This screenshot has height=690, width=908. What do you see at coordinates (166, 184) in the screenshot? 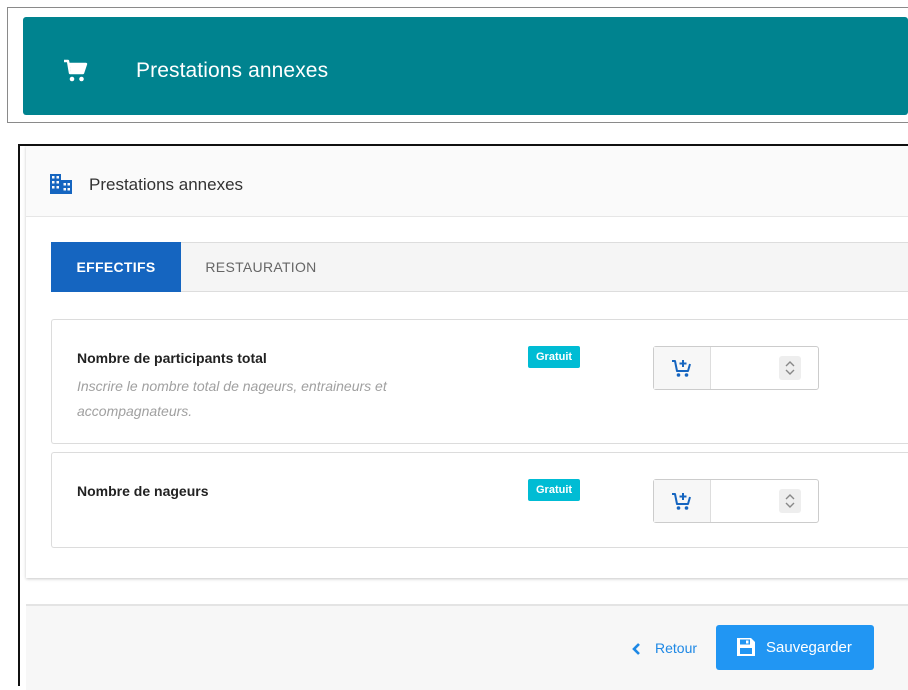
I see `card-title: Prestations annexes` at bounding box center [166, 184].